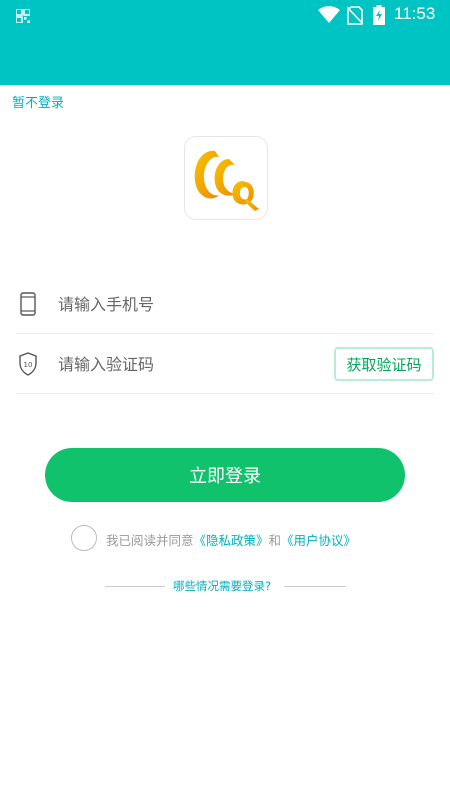 This screenshot has width=450, height=800. I want to click on status-bar: 11:53, so click(225, 42).